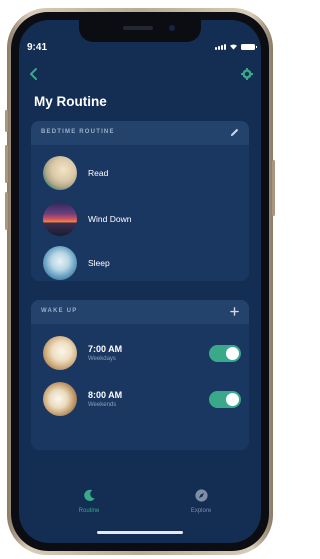 Image resolution: width=320 pixels, height=559 pixels. What do you see at coordinates (201, 511) in the screenshot?
I see `tab-label: Explore` at bounding box center [201, 511].